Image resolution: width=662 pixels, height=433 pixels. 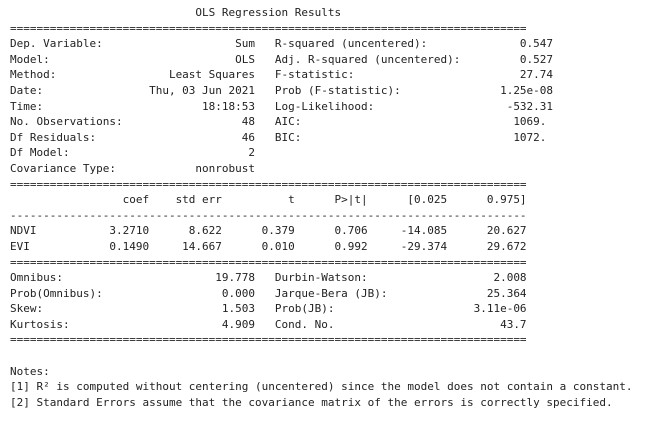 What do you see at coordinates (278, 153) in the screenshot?
I see `summary-row-df-model: Df Model: 2` at bounding box center [278, 153].